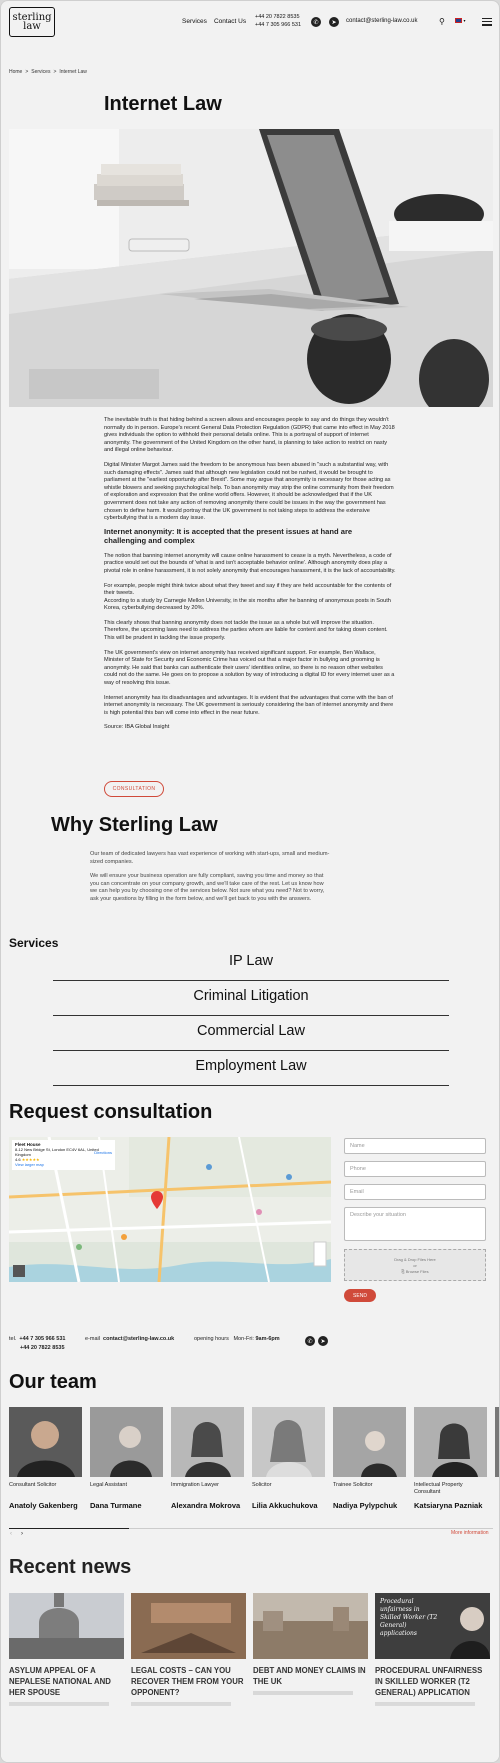 The height and width of the screenshot is (1763, 500). What do you see at coordinates (267, 1339) in the screenshot?
I see `hours-time: 9am-6pm` at bounding box center [267, 1339].